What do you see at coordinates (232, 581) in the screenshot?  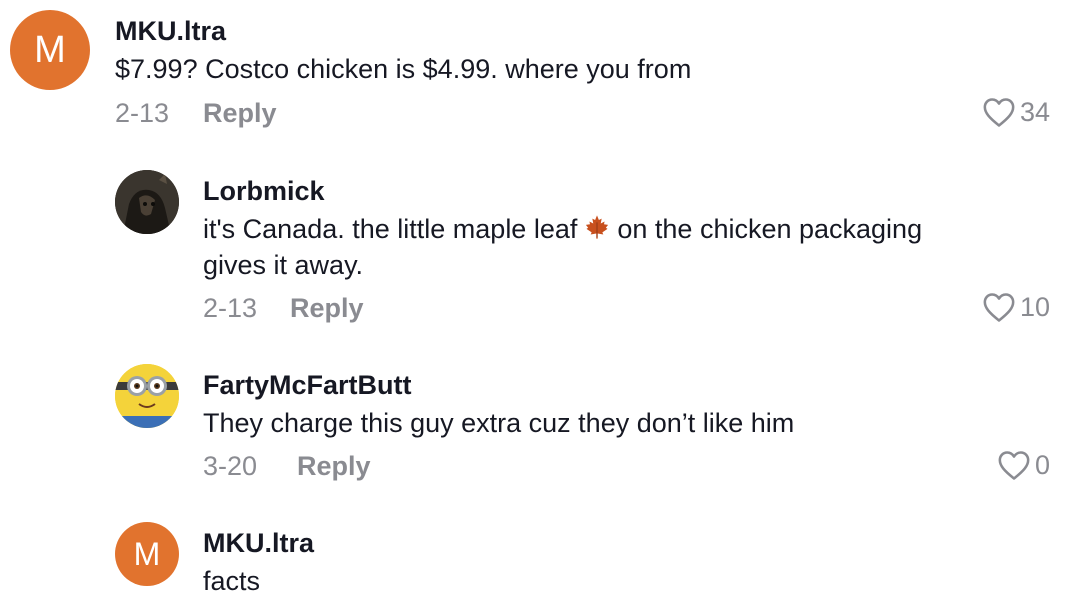 I see `comment-text: facts` at bounding box center [232, 581].